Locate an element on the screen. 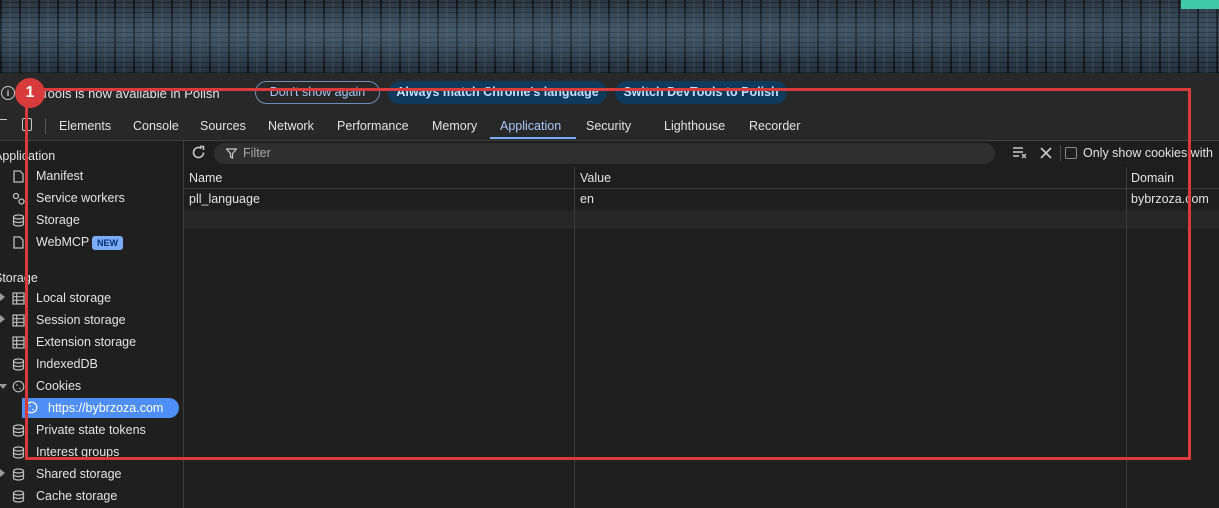  cookie-domain-cell: bybrzoza.com is located at coordinates (1170, 199).